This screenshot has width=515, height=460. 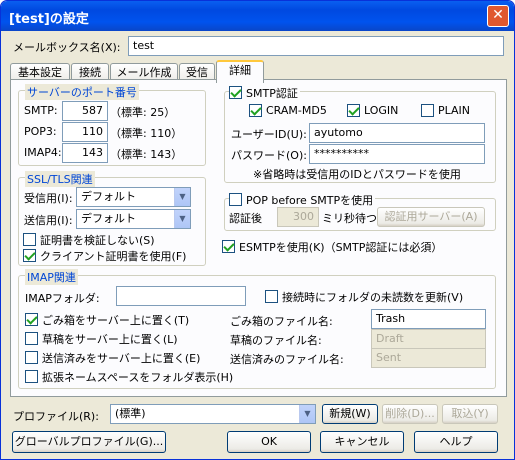 What do you see at coordinates (181, 296) in the screenshot?
I see `imap-folder-input` at bounding box center [181, 296].